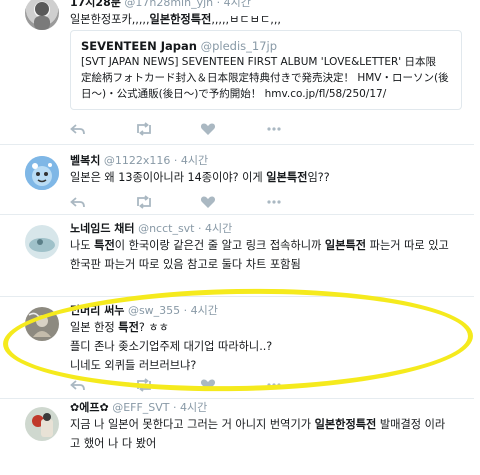  I want to click on quoted-handle: @pledis_17jp, so click(239, 46).